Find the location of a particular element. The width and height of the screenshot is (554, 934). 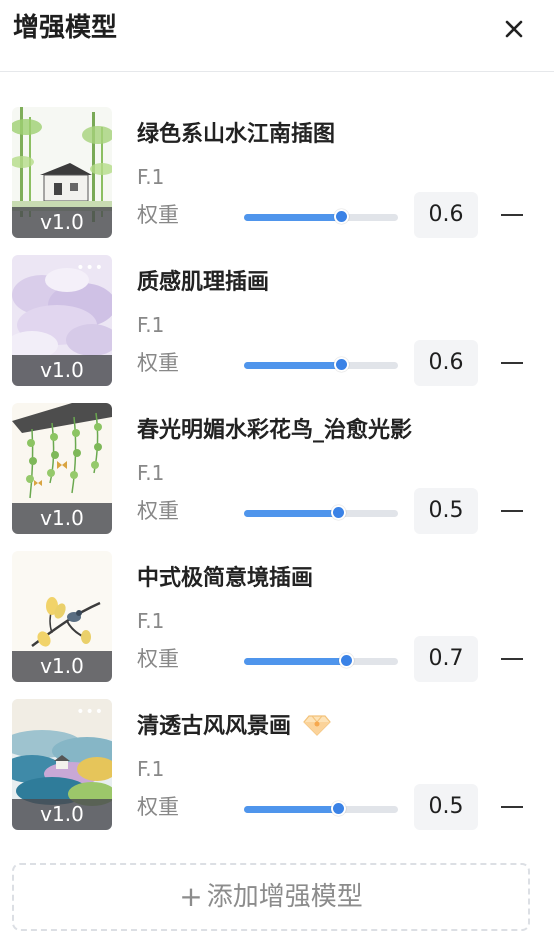

model-item: v1.0 春光明媚水彩花鸟_治愈光影 F.1 权重 0.5 is located at coordinates (277, 470).